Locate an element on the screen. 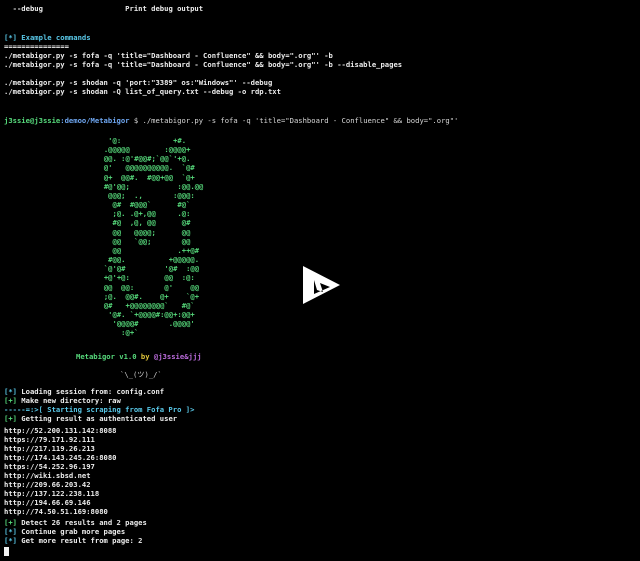 Image resolution: width=640 pixels, height=561 pixels. result-line: https://54.252.96.197 is located at coordinates (49, 466).